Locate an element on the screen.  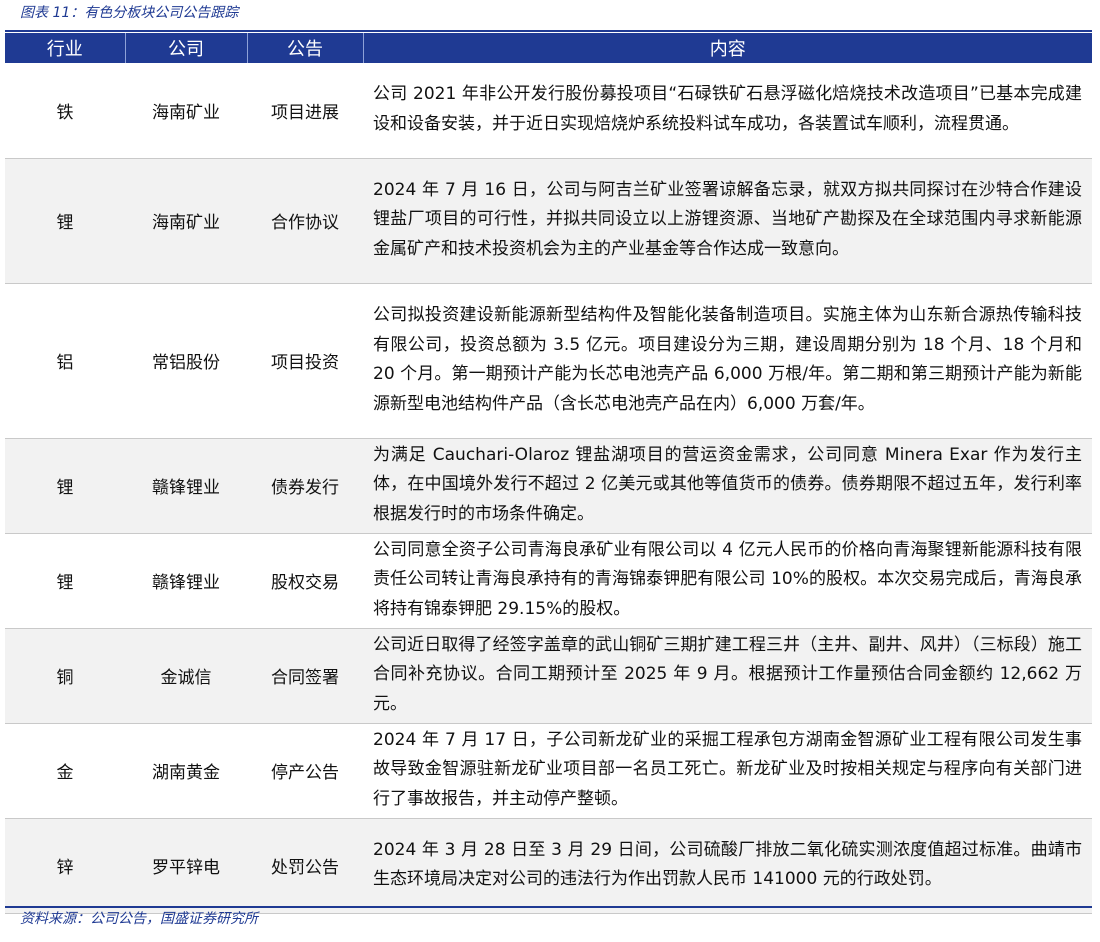
top-rule is located at coordinates (548, 31).